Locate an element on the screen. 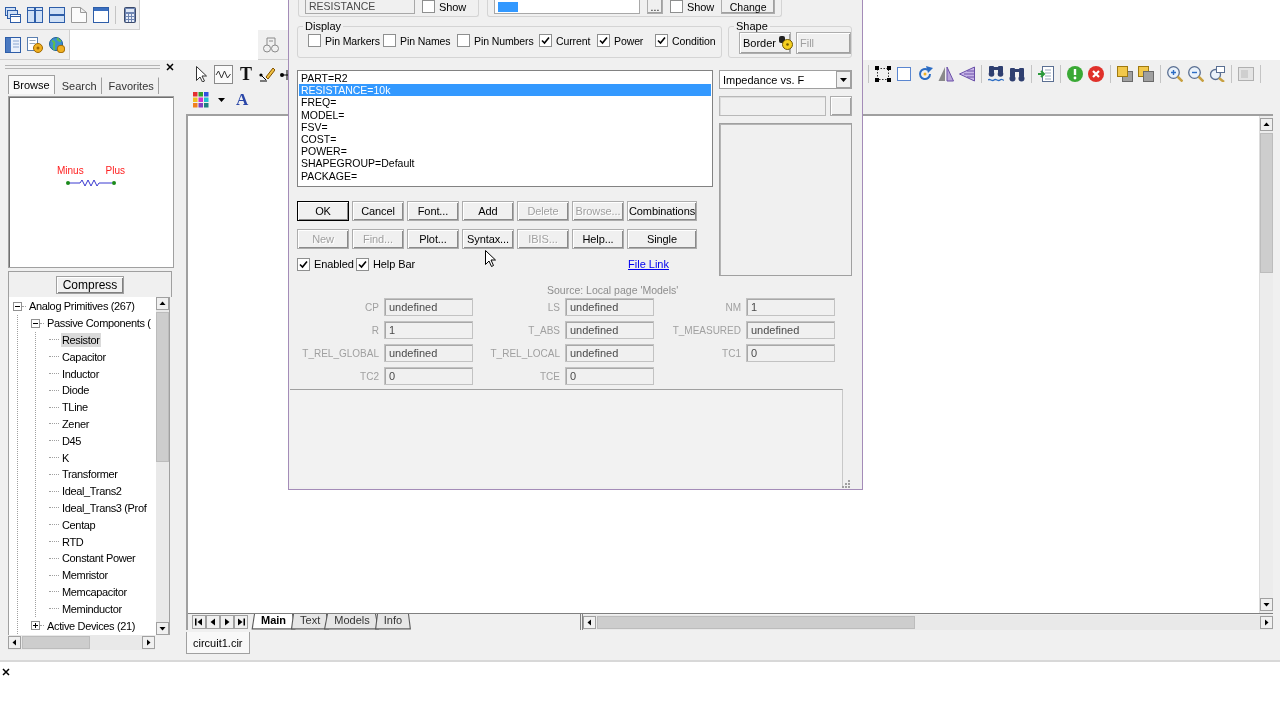  parameter-label: TC2 is located at coordinates (369, 376).